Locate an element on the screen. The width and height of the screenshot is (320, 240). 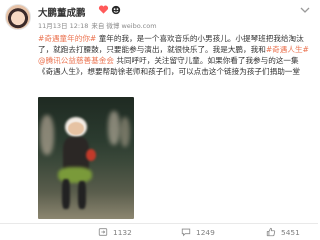
comment-icon is located at coordinates (186, 232).